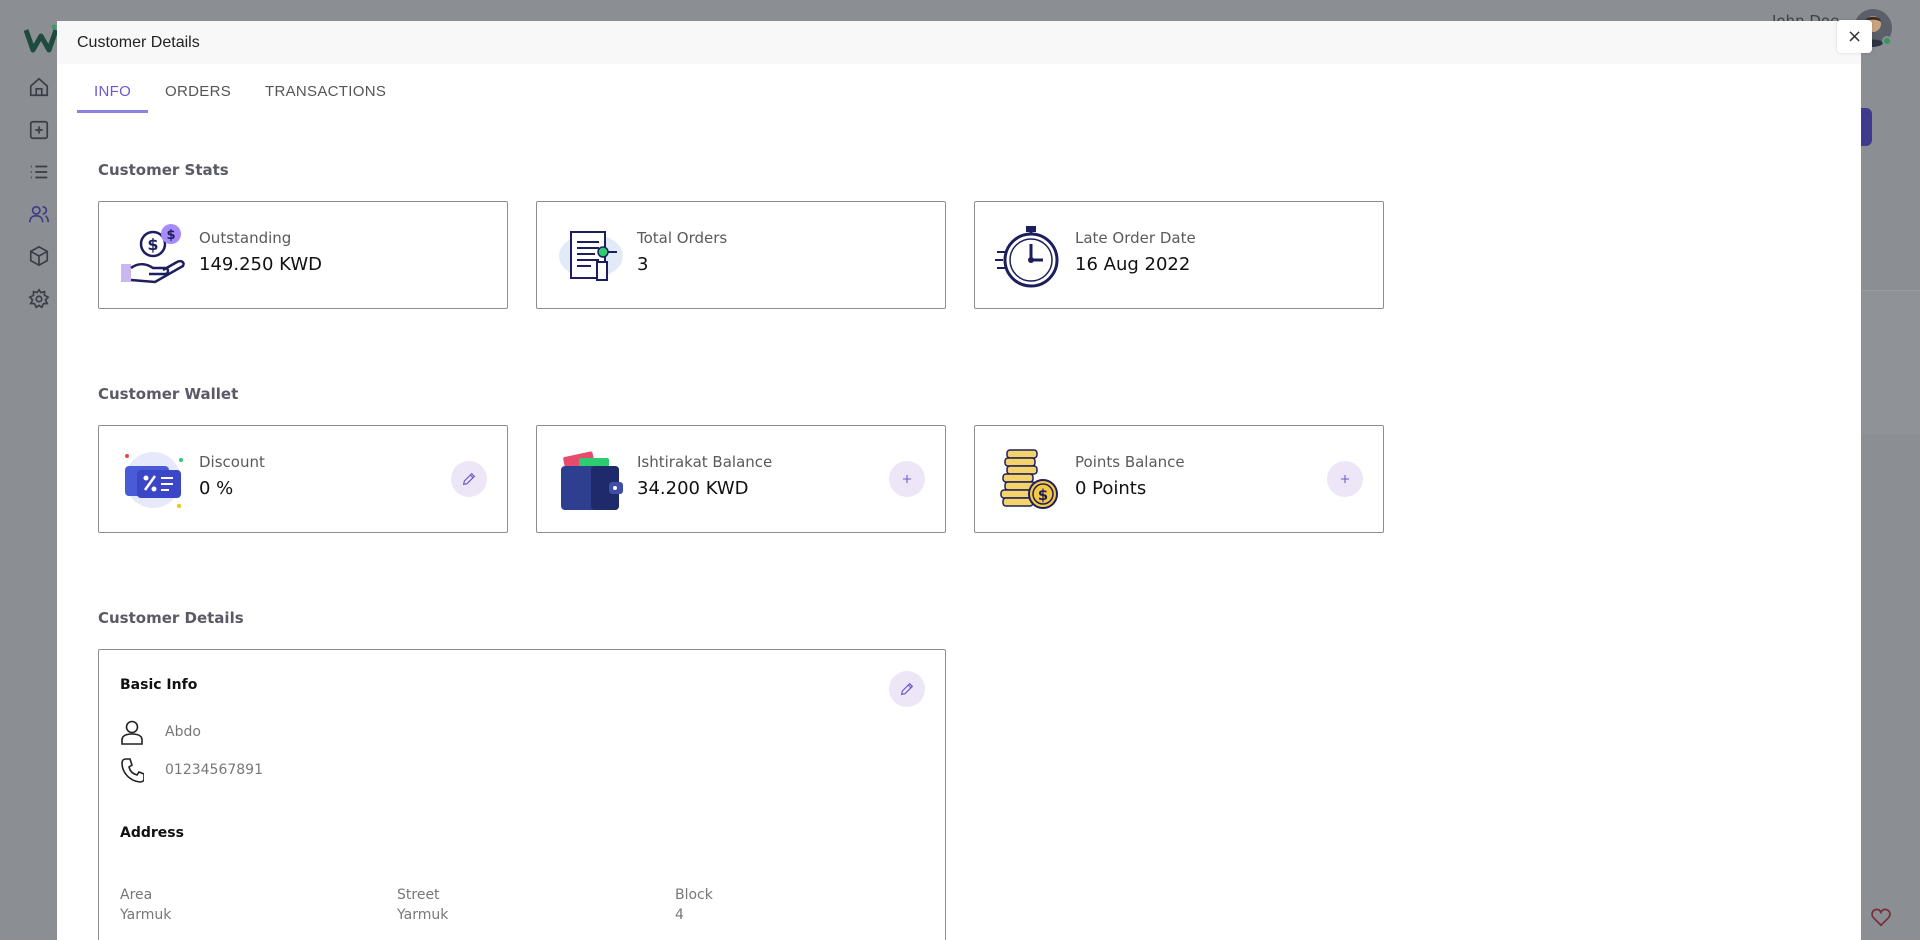 The height and width of the screenshot is (940, 1920). Describe the element at coordinates (183, 732) in the screenshot. I see `customer-name: Abdo` at that location.